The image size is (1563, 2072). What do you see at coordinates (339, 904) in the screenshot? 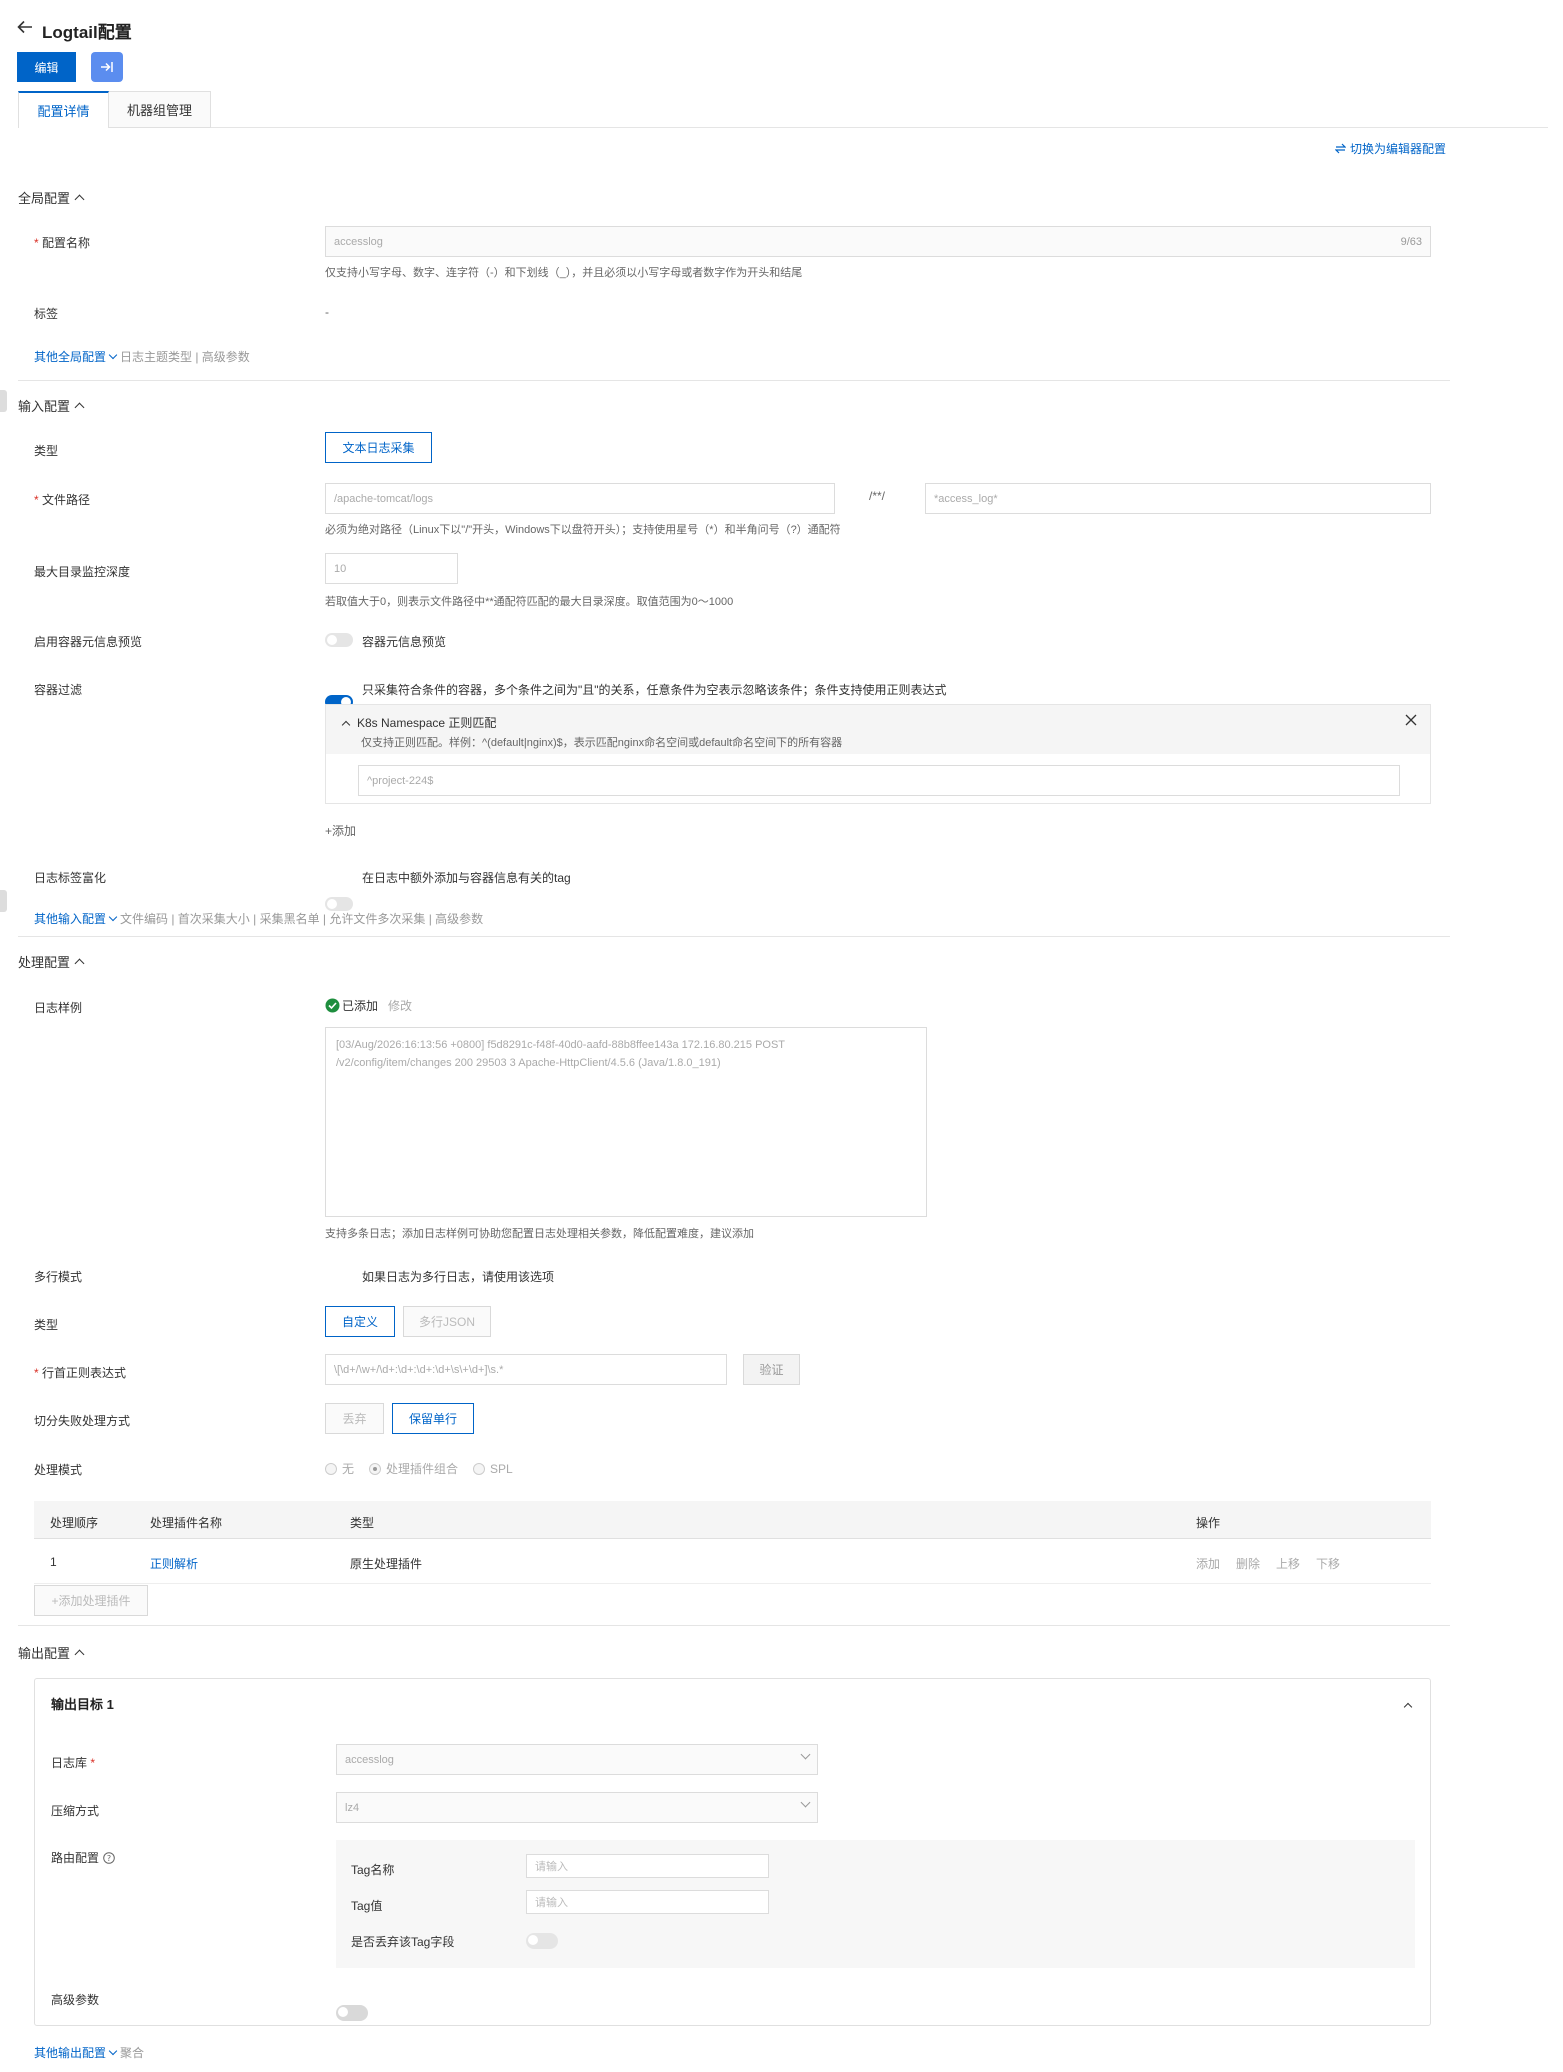
I see `tag-enrich-toggle` at bounding box center [339, 904].